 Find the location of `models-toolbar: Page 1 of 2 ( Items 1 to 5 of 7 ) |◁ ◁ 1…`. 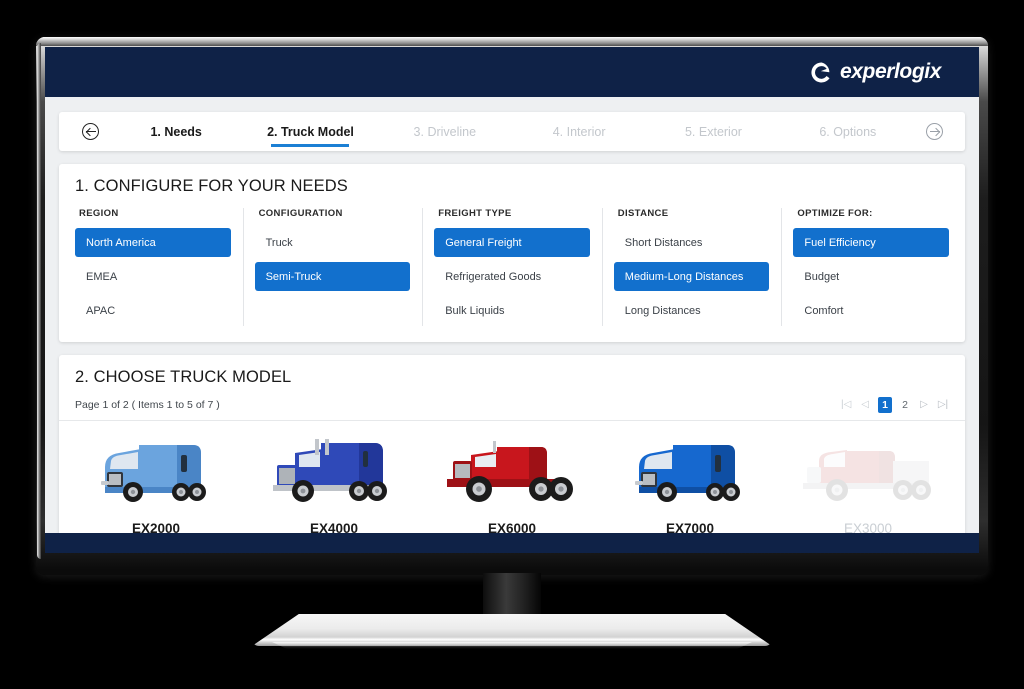

models-toolbar: Page 1 of 2 ( Items 1 to 5 of 7 ) |◁ ◁ 1… is located at coordinates (512, 409).